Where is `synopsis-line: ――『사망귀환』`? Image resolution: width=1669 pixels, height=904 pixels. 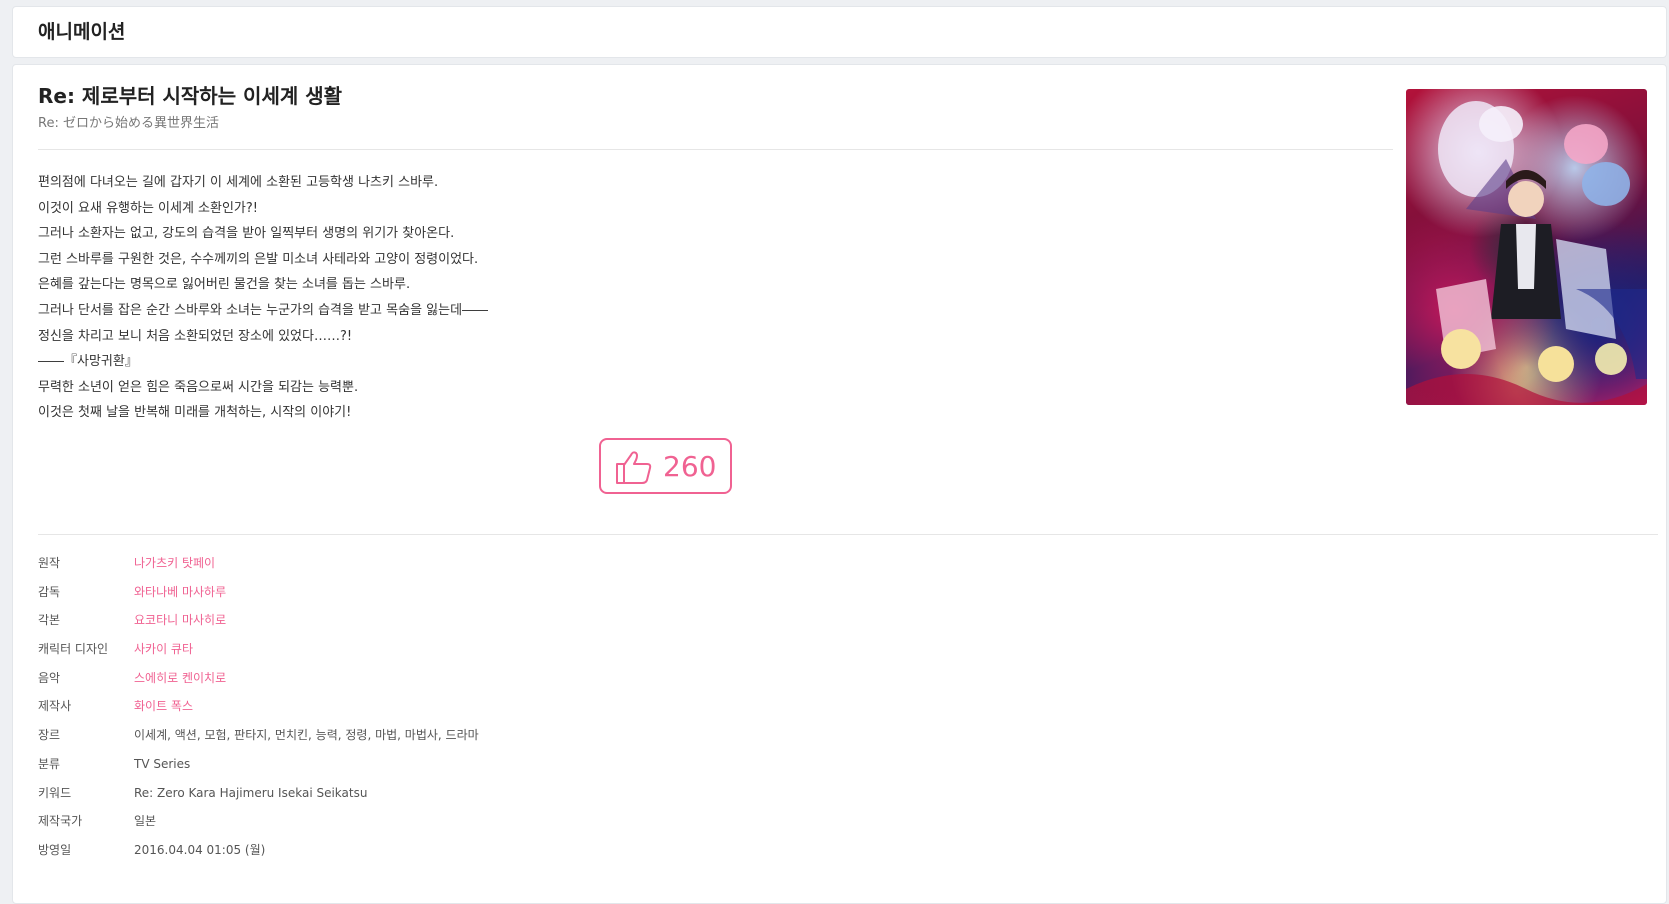
synopsis-line: ――『사망귀환』 is located at coordinates (88, 362).